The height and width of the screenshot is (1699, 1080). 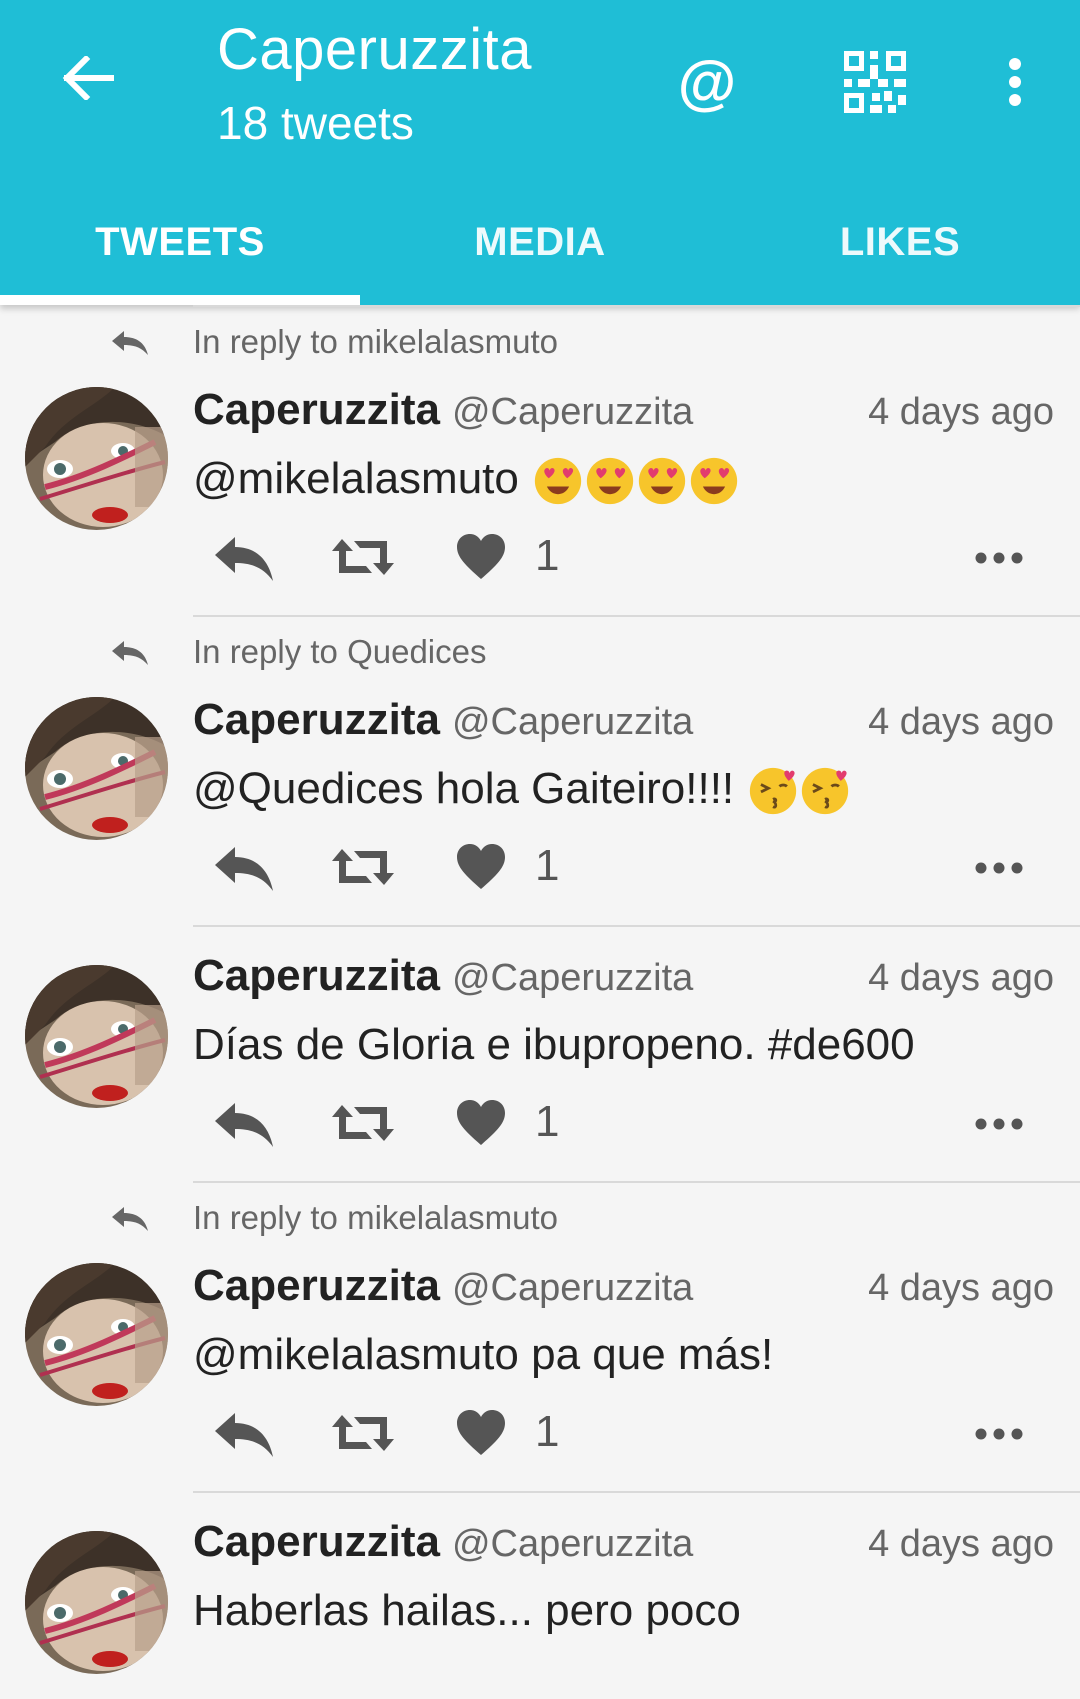 What do you see at coordinates (180, 300) in the screenshot?
I see `tab-indicator` at bounding box center [180, 300].